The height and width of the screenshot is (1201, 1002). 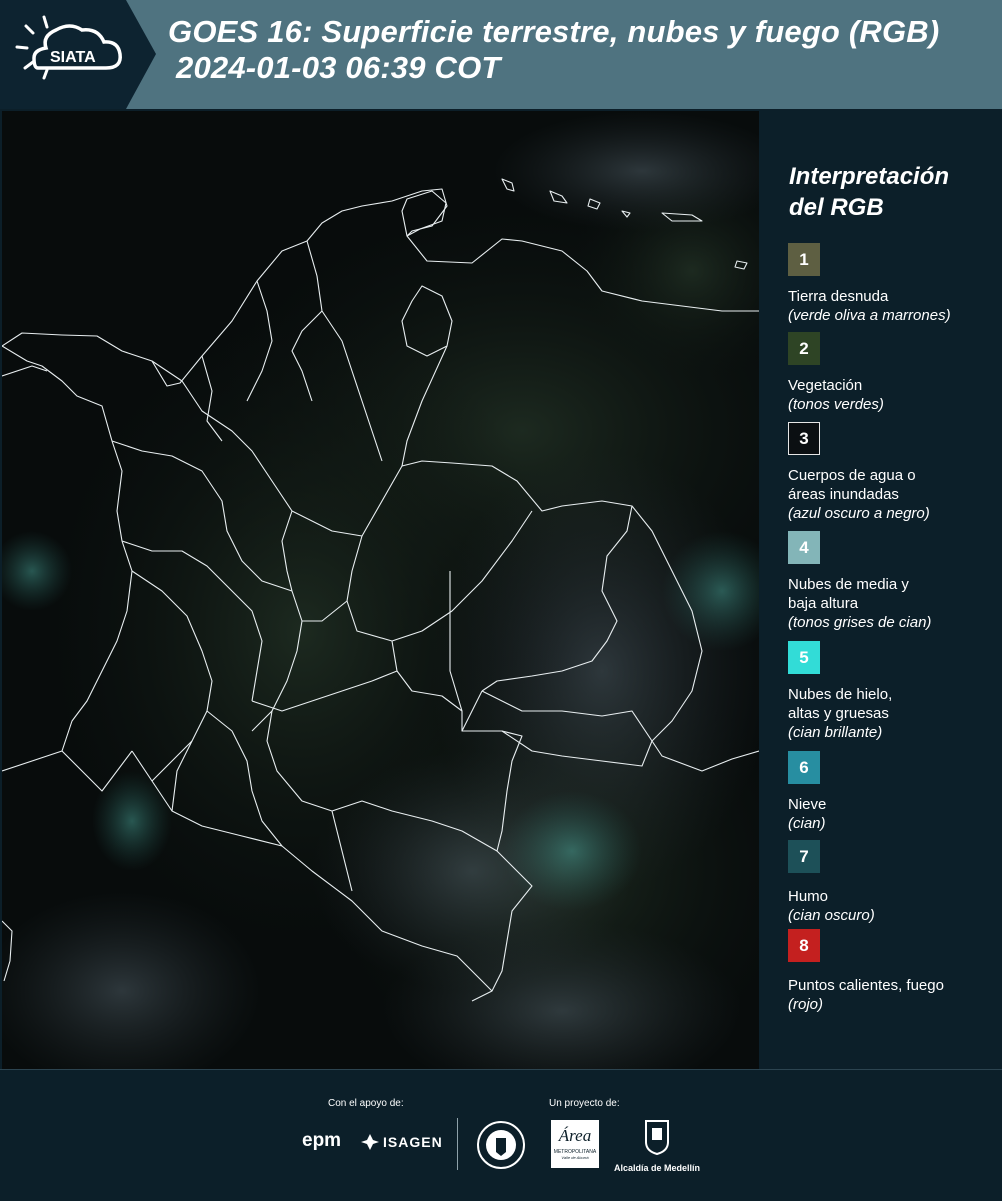 What do you see at coordinates (835, 732) in the screenshot?
I see `legend-item-desc: (cian brillante)` at bounding box center [835, 732].